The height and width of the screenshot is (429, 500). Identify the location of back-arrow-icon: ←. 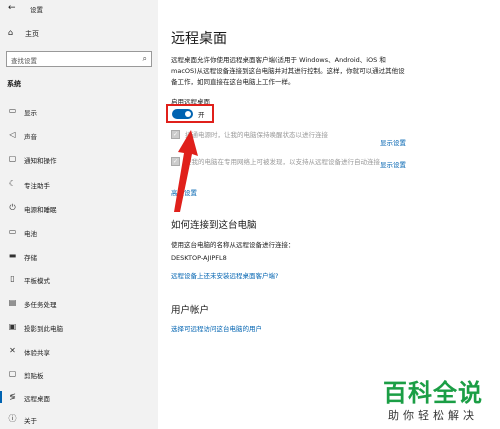
(12, 8).